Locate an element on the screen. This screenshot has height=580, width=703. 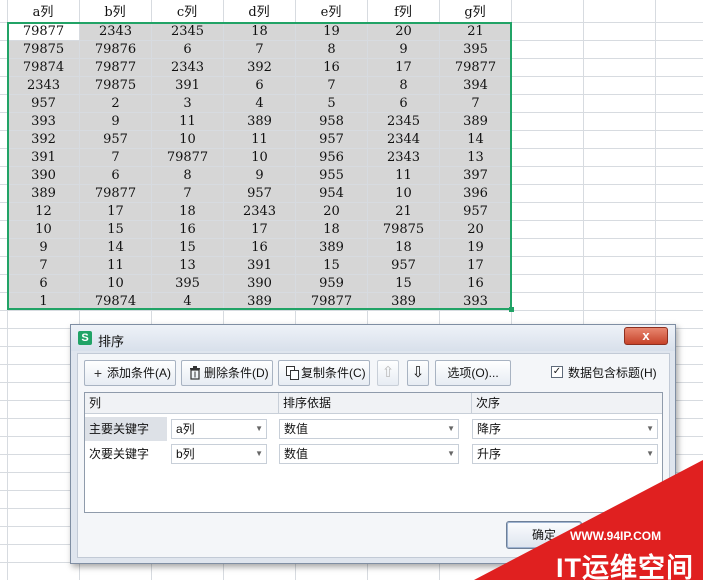
table-cell: 958 is located at coordinates (331, 121).